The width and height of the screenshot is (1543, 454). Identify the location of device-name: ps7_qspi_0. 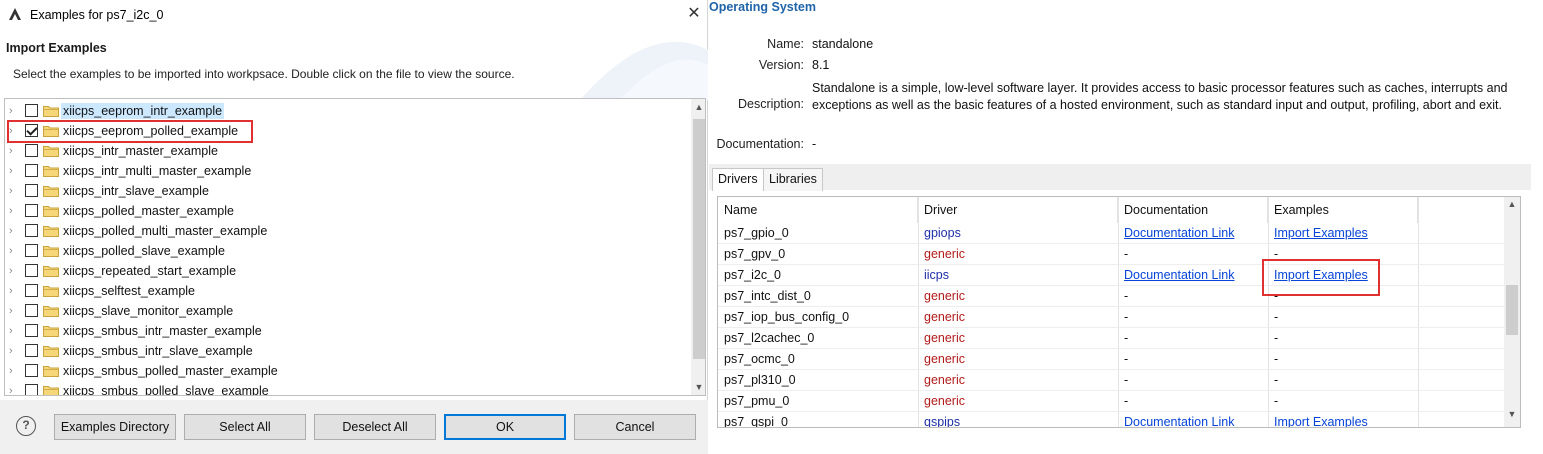
(756, 421).